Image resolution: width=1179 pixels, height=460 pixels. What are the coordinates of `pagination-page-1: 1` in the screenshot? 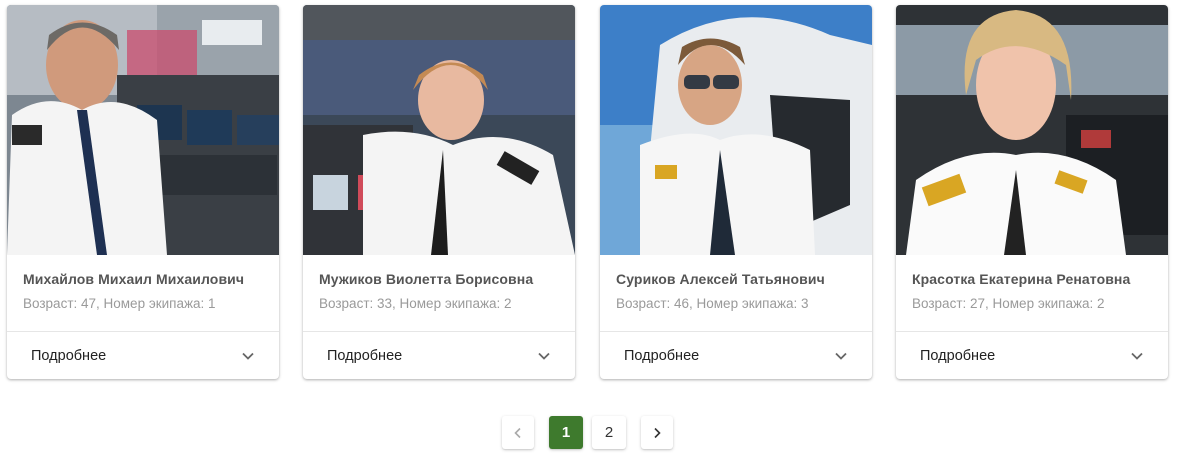 It's located at (566, 432).